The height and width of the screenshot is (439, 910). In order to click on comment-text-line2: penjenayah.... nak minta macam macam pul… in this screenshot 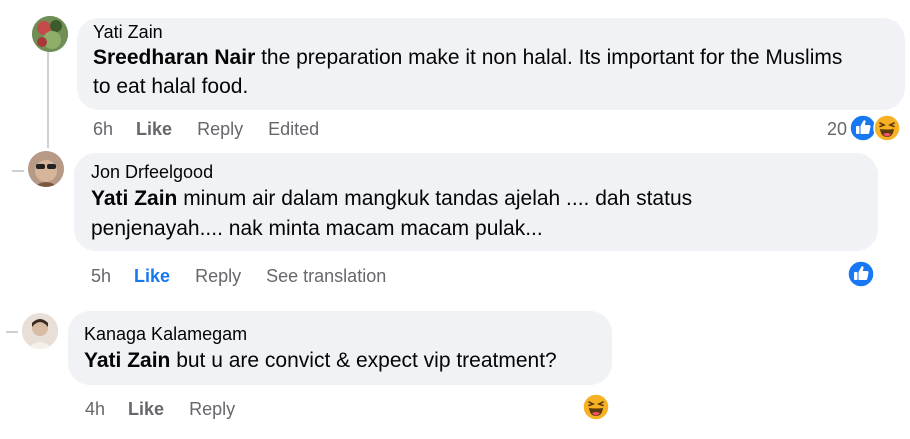, I will do `click(317, 228)`.